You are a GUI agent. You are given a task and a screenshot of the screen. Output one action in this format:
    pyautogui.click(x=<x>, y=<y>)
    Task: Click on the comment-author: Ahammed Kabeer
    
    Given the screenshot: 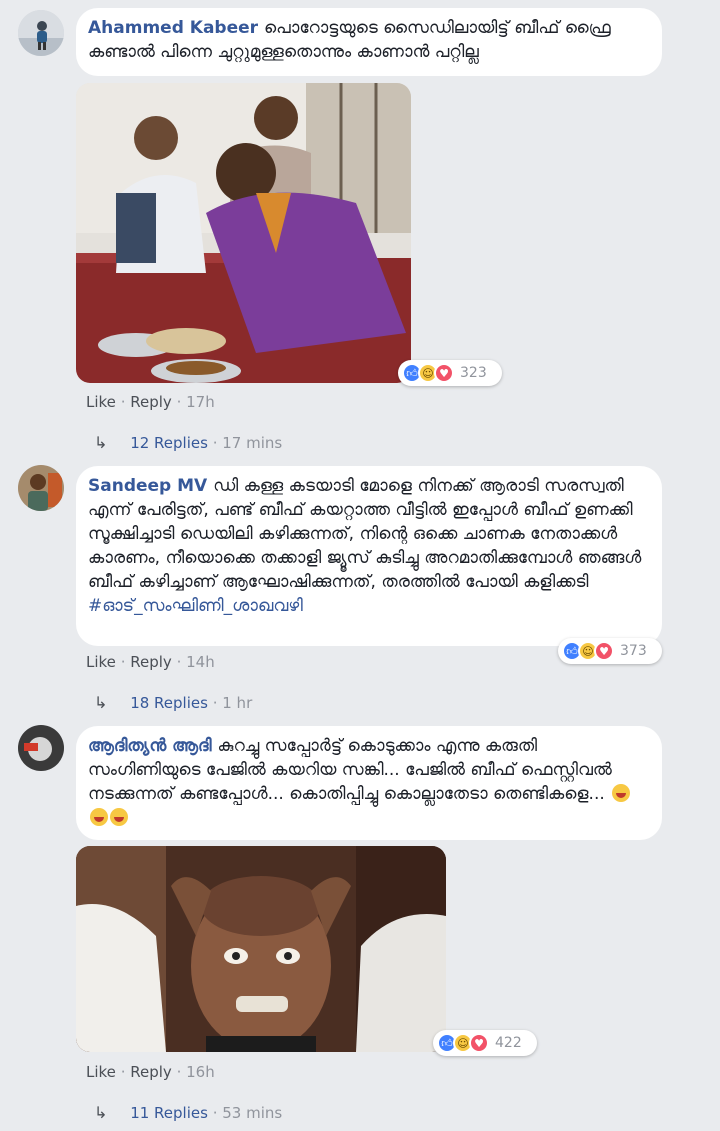 What is the action you would take?
    pyautogui.click(x=173, y=28)
    